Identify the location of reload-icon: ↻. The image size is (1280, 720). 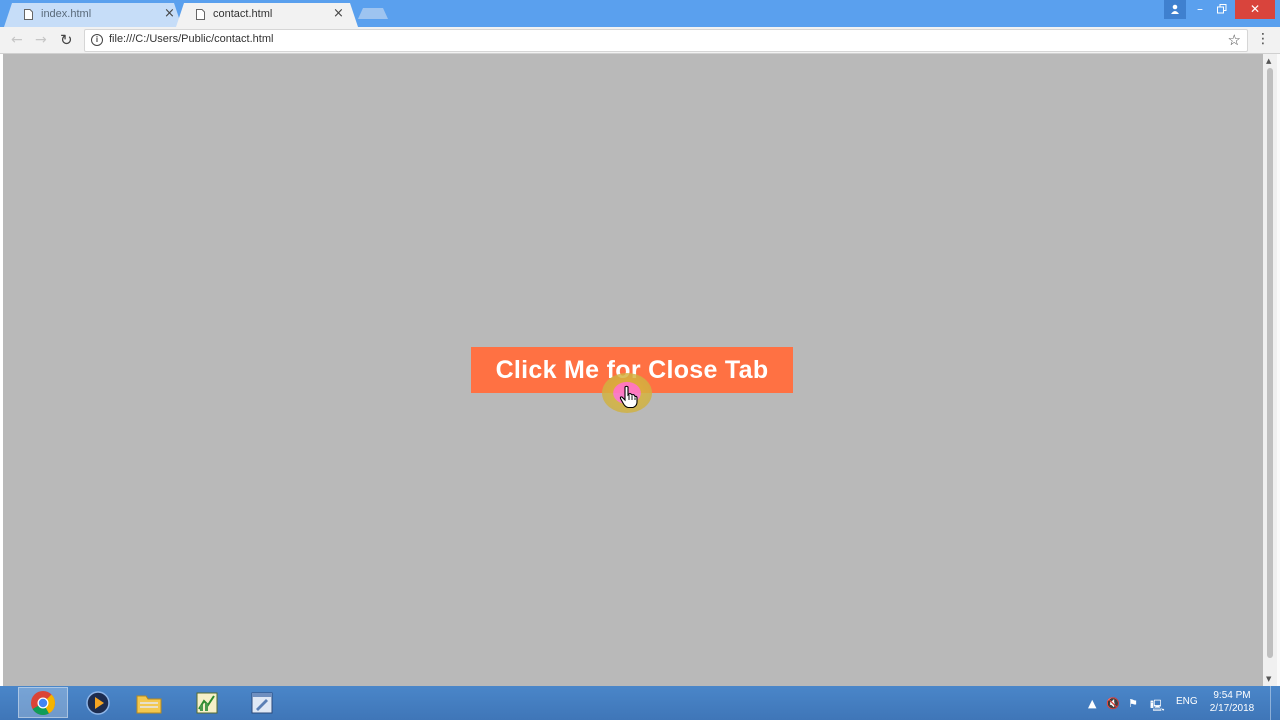
(66, 40).